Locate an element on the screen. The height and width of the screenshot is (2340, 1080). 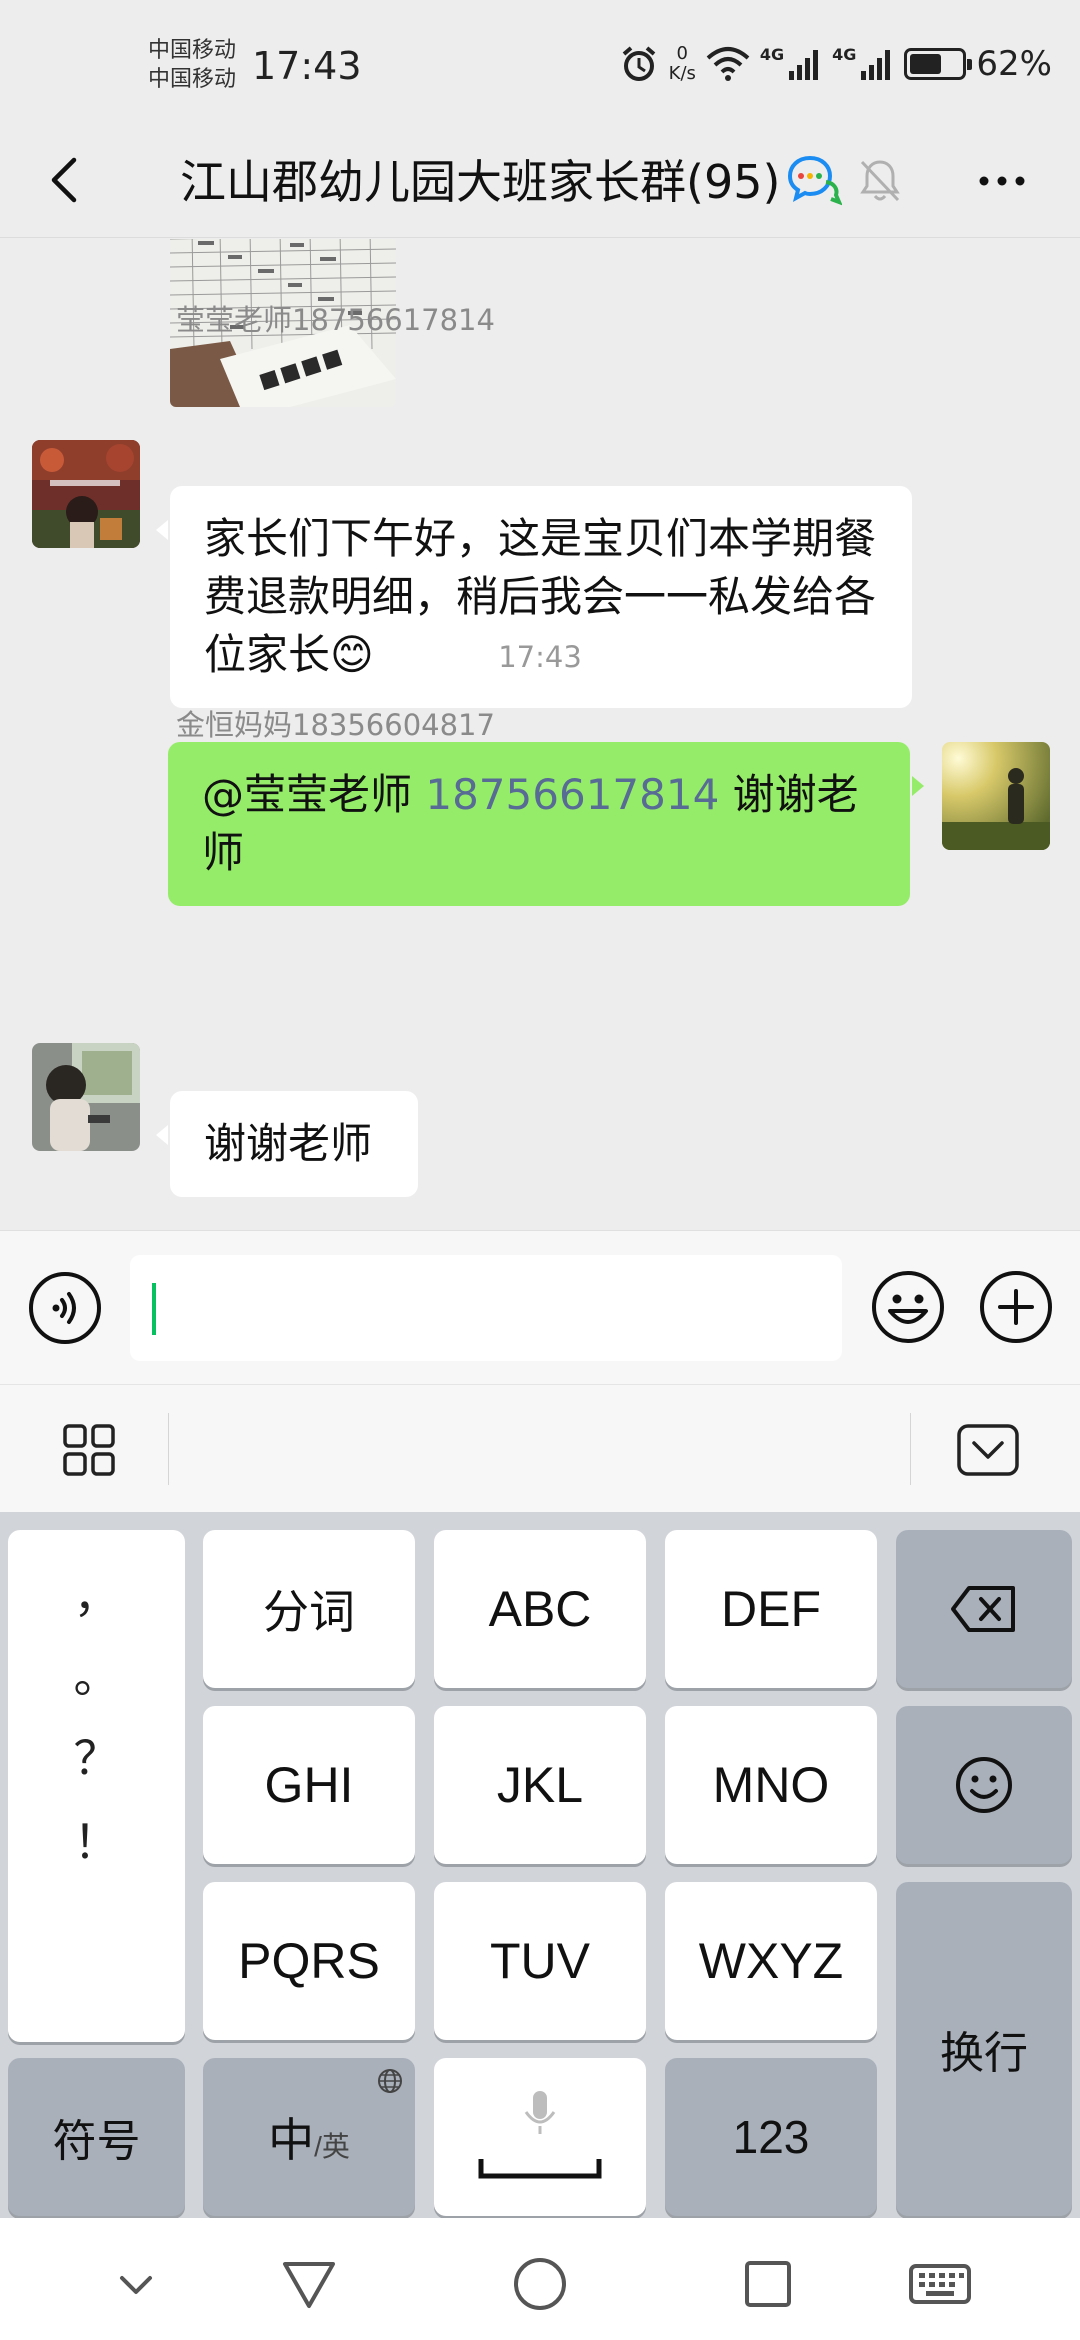
message-bubble: 谢谢老师 is located at coordinates (287, 1144).